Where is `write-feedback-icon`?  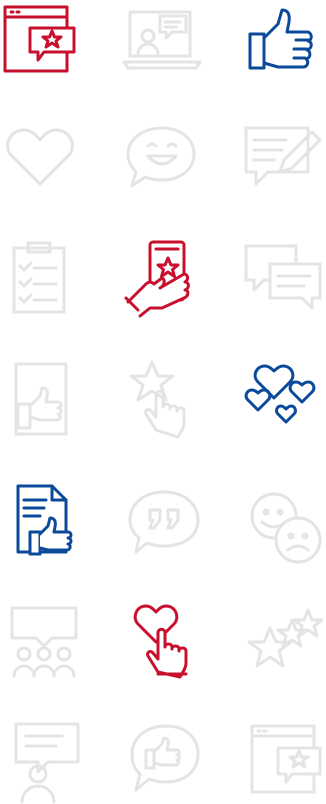
write-feedback-icon is located at coordinates (284, 162).